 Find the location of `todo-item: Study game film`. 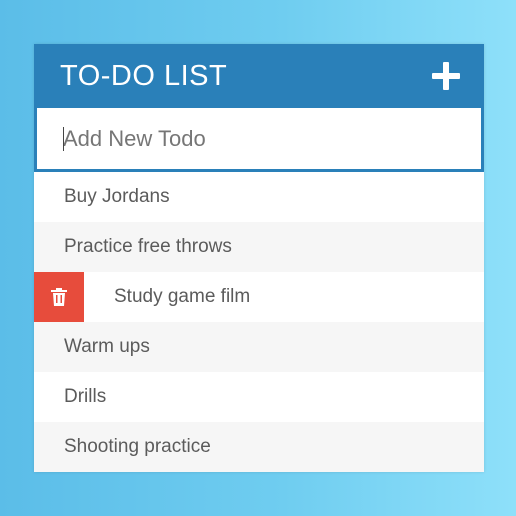

todo-item: Study game film is located at coordinates (259, 297).